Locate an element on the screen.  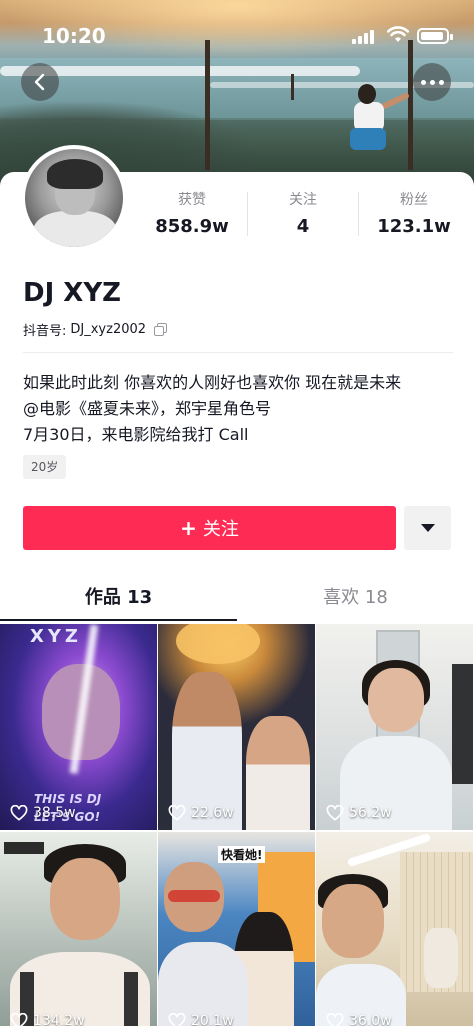
cellular-signal-icon is located at coordinates (365, 37).